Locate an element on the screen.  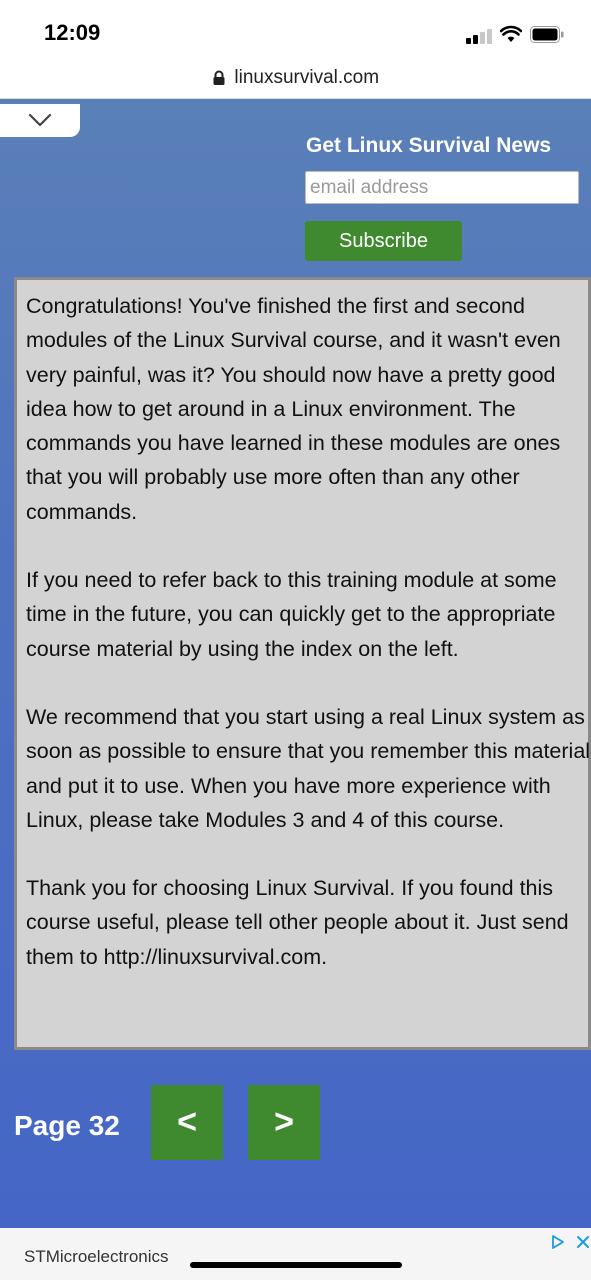
ad-banner: STMicroelectronics is located at coordinates (295, 1254).